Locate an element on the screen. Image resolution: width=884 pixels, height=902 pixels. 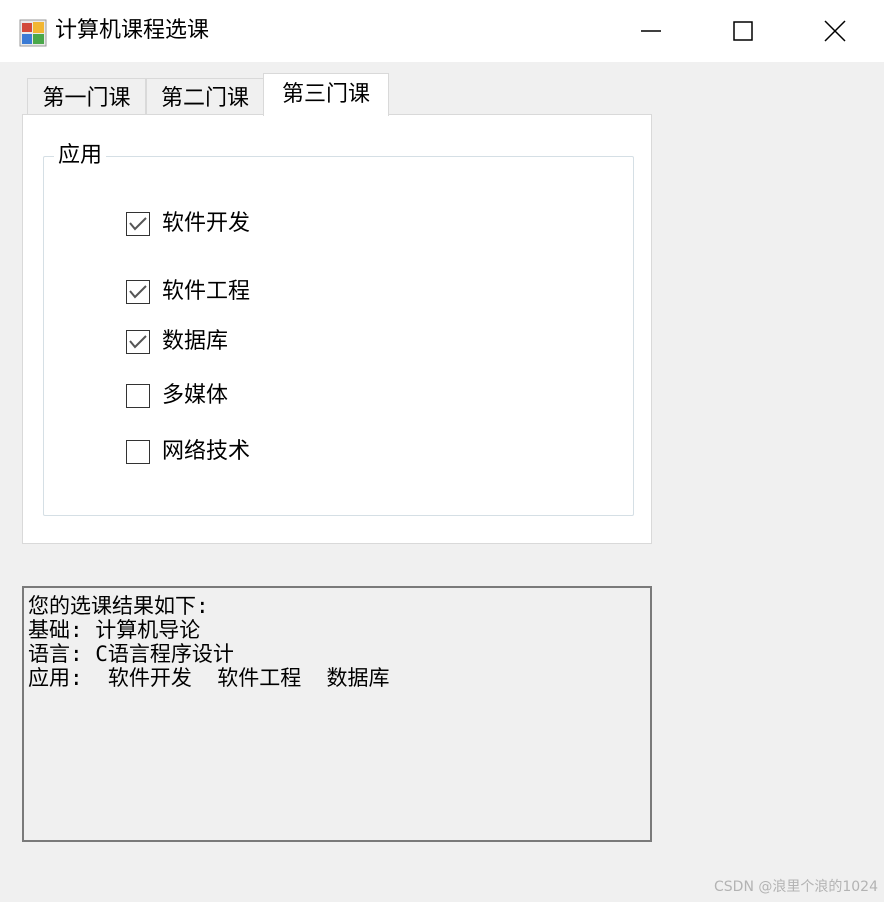
close-icon is located at coordinates (835, 31).